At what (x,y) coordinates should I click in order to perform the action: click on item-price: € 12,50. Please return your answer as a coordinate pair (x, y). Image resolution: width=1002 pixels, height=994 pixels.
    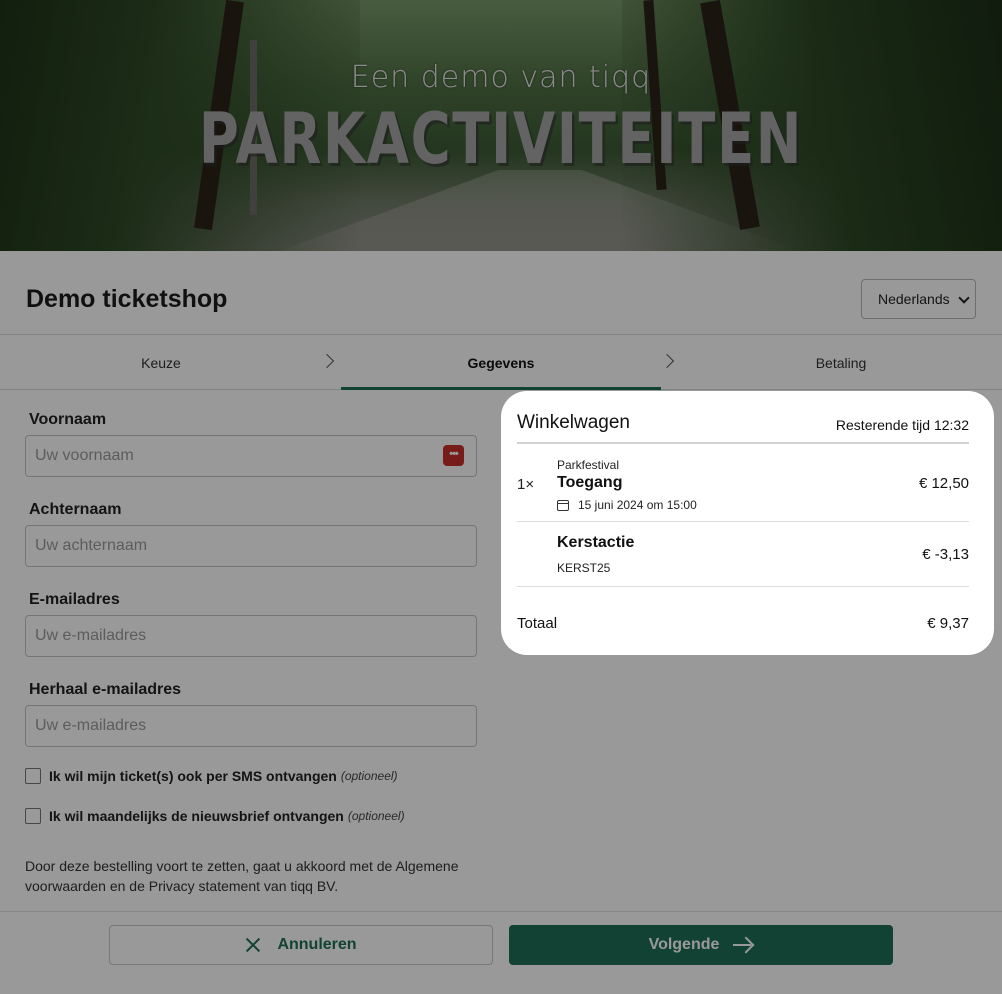
    Looking at the image, I should click on (943, 483).